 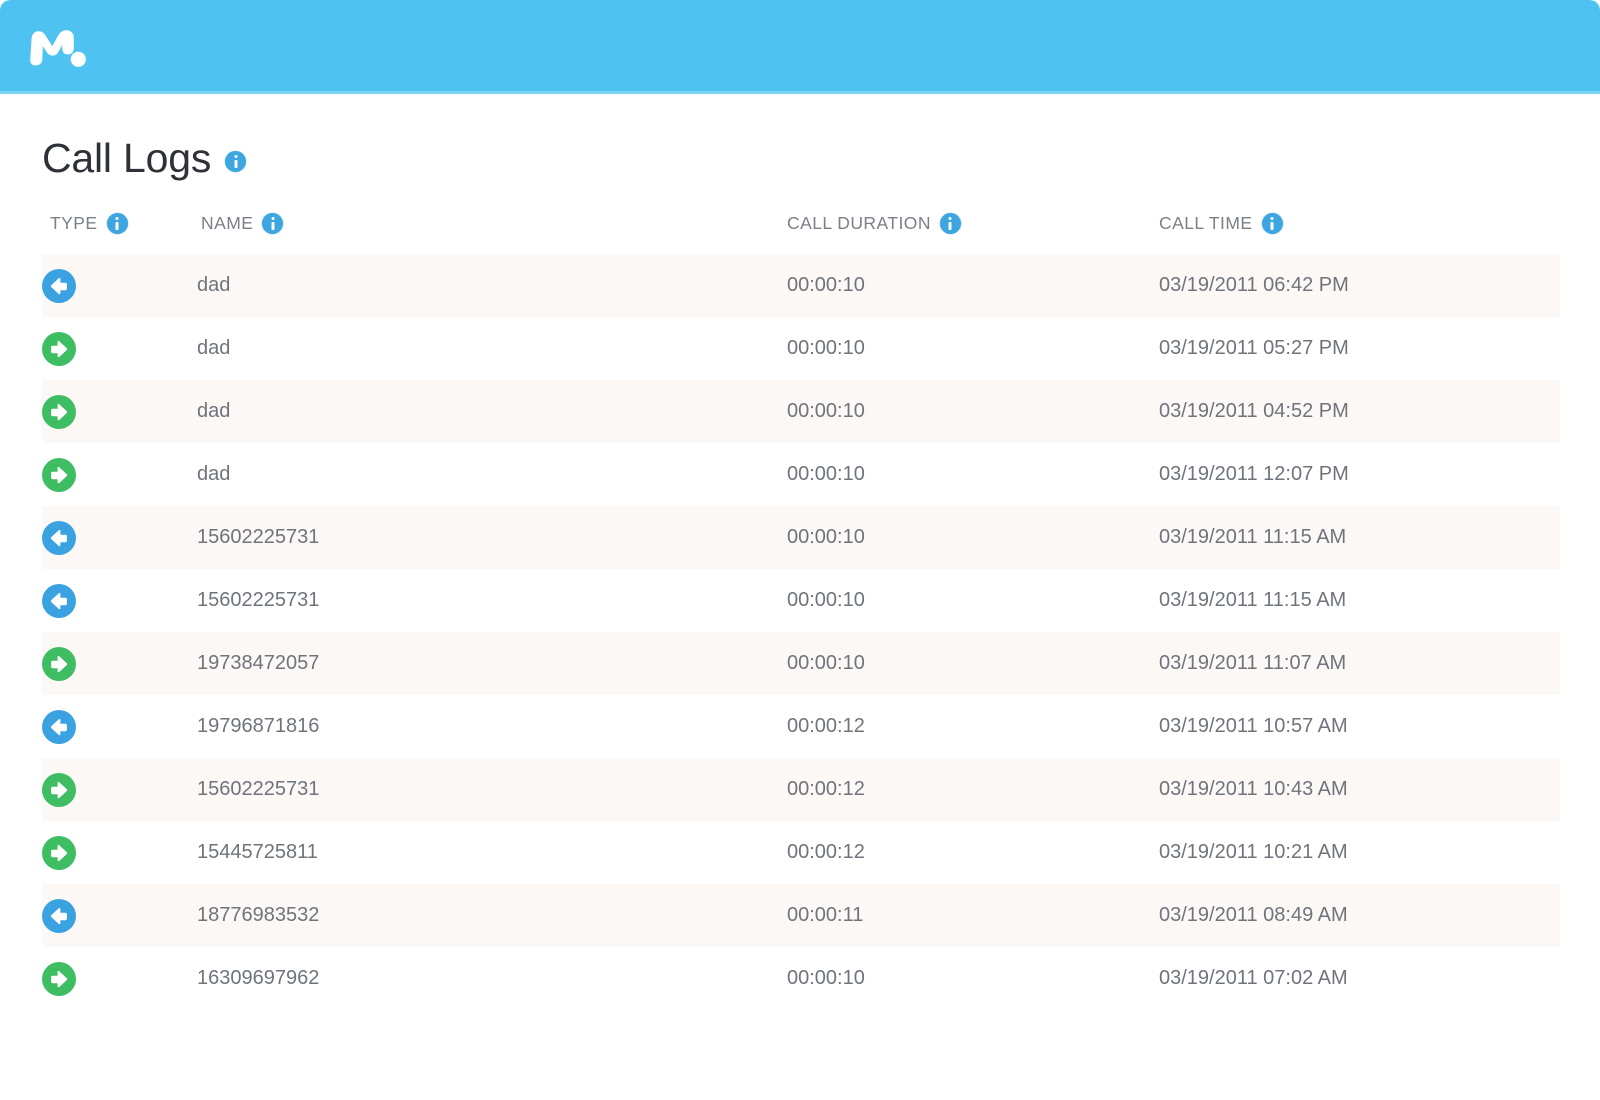 I want to click on cell-time: 03/19/2011 04:52 PM, so click(x=1254, y=411).